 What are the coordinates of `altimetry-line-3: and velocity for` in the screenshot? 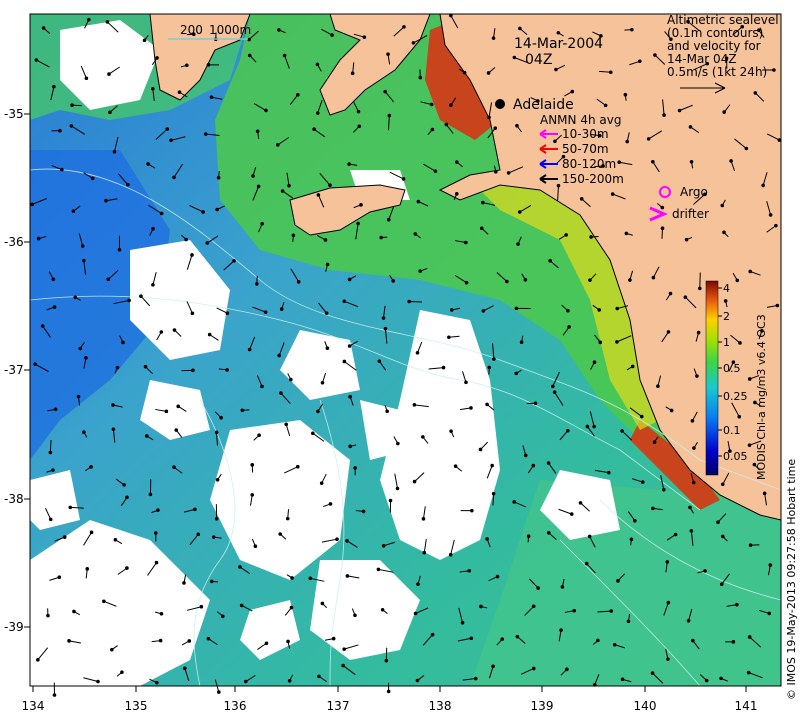 It's located at (714, 46).